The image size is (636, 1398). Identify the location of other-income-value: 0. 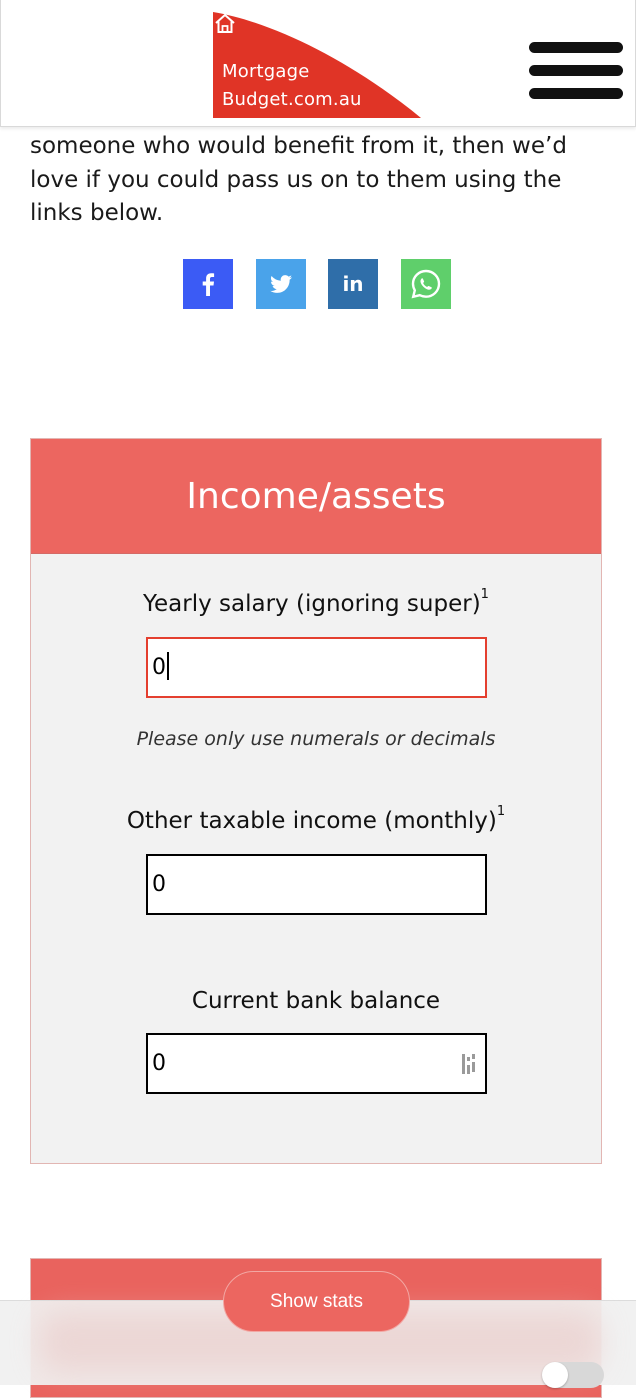
(159, 884).